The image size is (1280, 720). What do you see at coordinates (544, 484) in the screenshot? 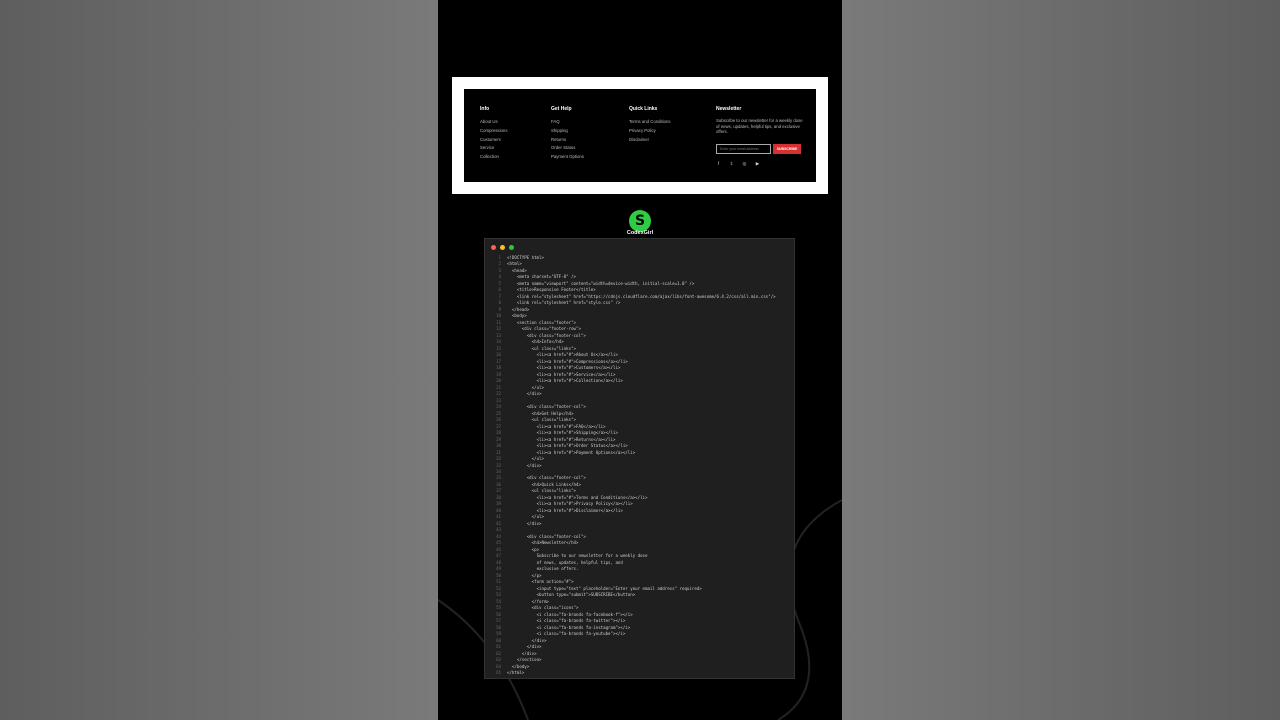
I see `code-text: <h4>Quick Links</h4>` at bounding box center [544, 484].